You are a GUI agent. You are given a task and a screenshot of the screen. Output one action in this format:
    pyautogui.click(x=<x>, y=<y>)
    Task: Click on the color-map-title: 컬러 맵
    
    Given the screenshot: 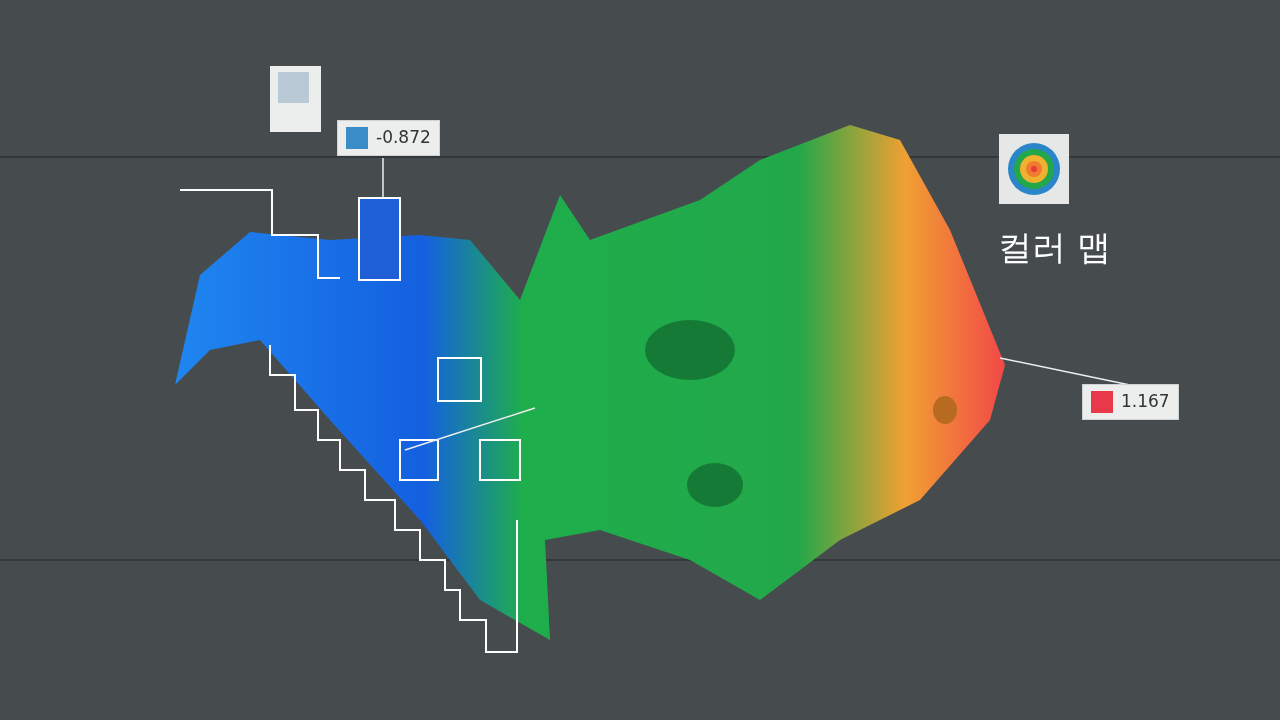 What is the action you would take?
    pyautogui.click(x=1054, y=247)
    